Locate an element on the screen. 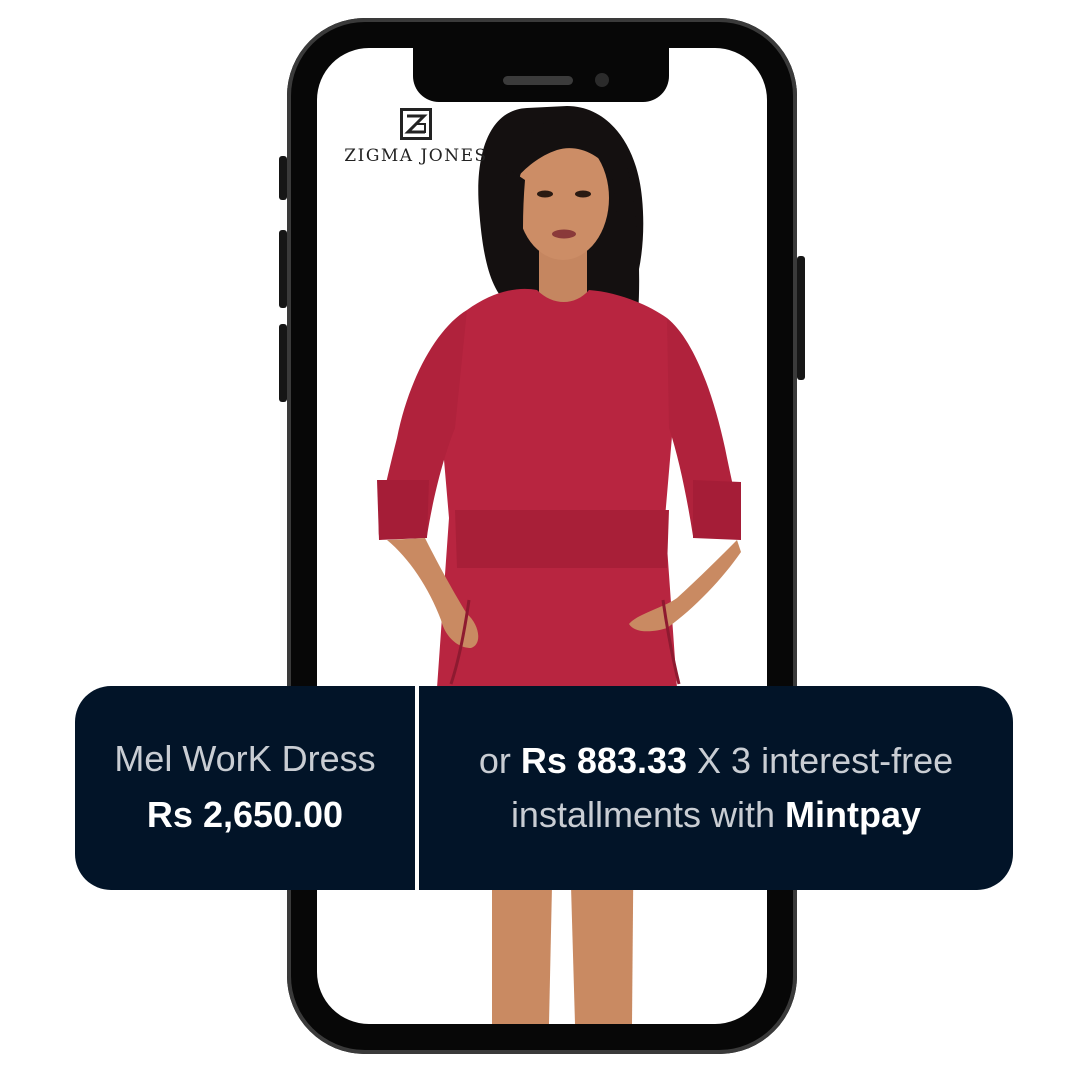 The height and width of the screenshot is (1080, 1080). product-price: Rs 2,650.00 is located at coordinates (245, 814).